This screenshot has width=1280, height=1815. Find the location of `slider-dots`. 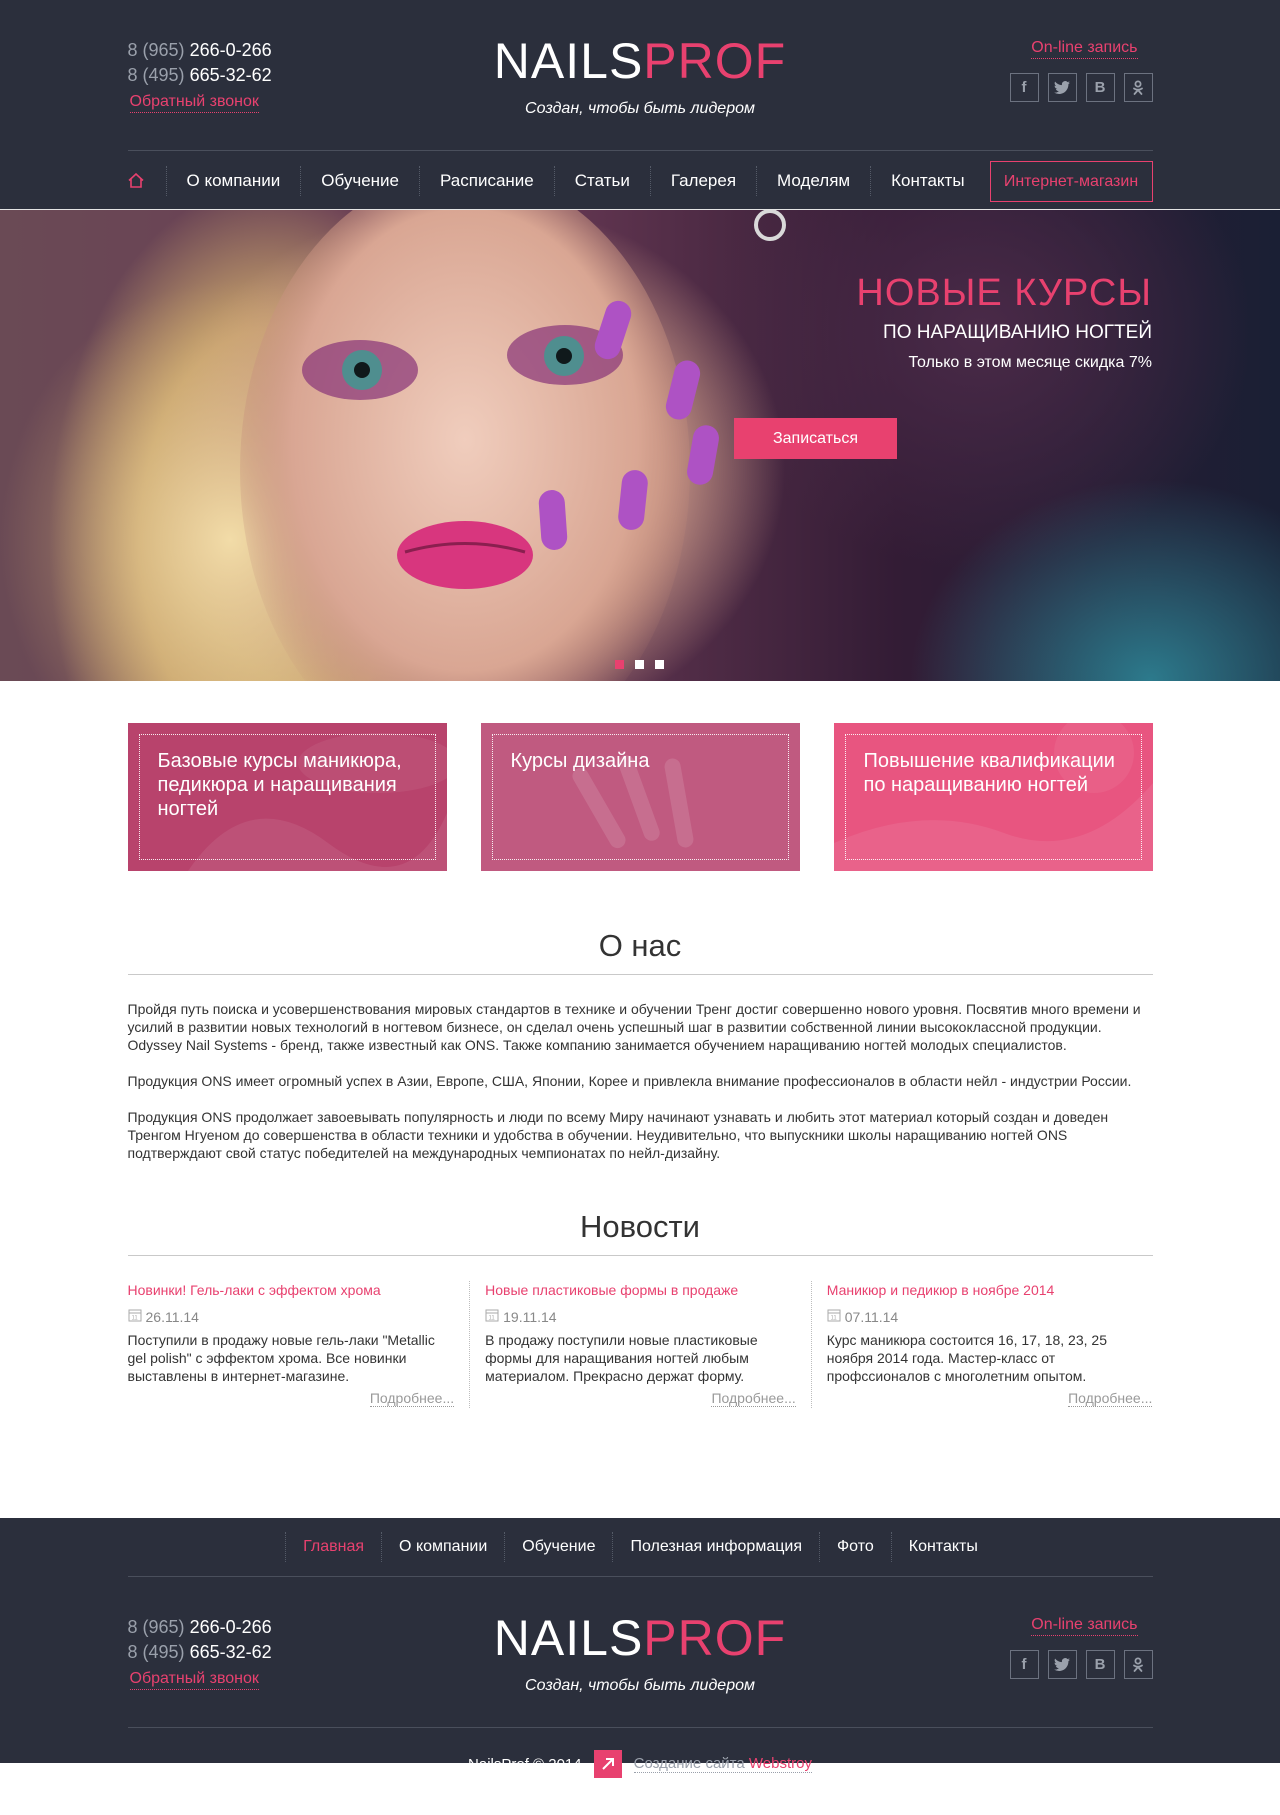

slider-dots is located at coordinates (639, 664).